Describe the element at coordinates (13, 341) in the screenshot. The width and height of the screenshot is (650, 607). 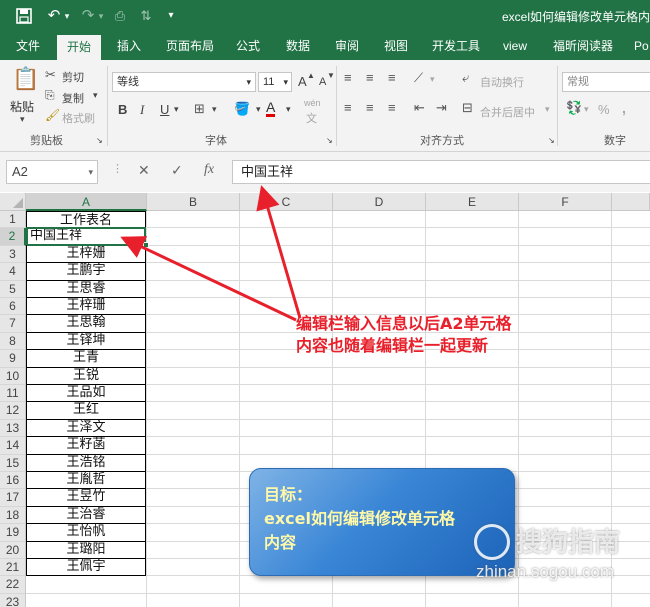
I see `row-header: 8` at that location.